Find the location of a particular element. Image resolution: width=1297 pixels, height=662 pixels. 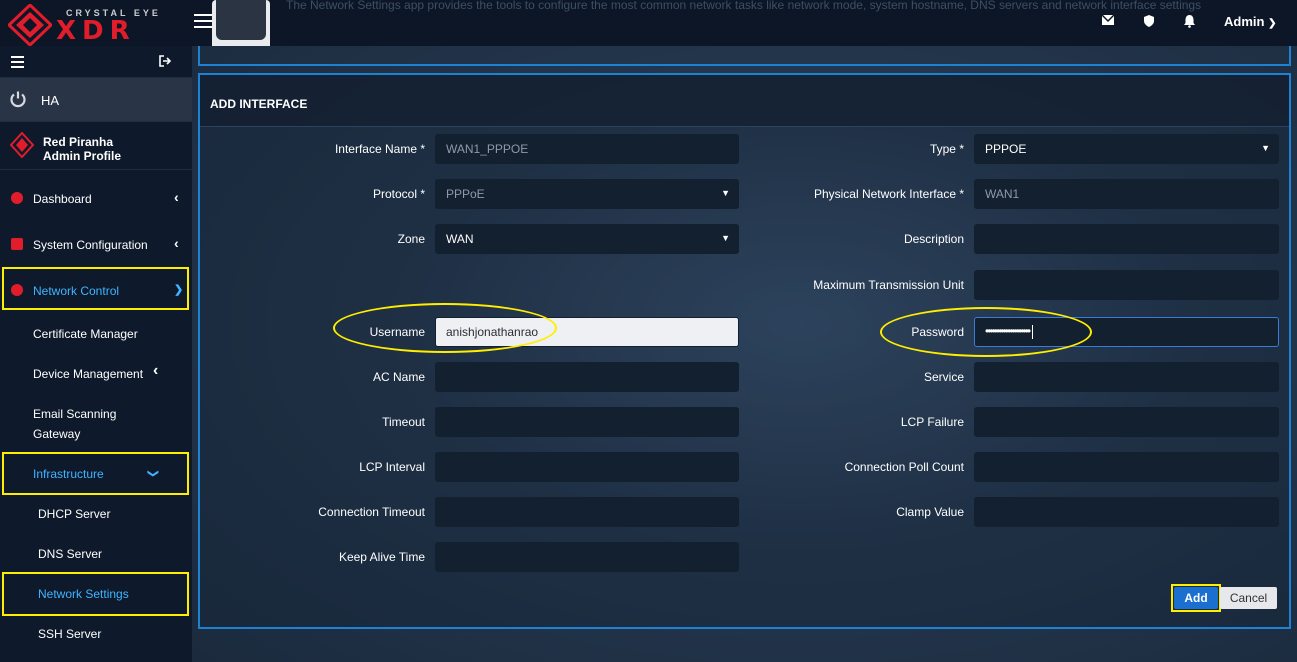

connection-timeout-input is located at coordinates (587, 512).